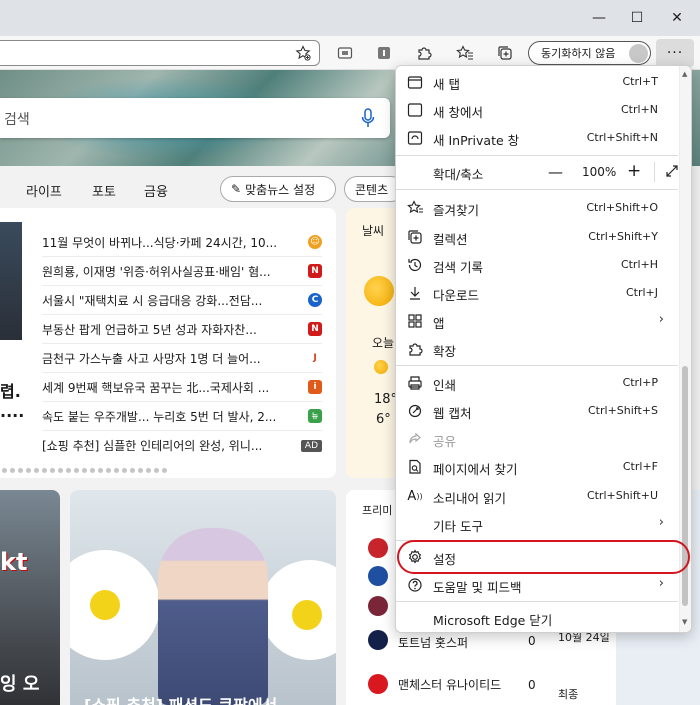 This screenshot has width=700, height=705. What do you see at coordinates (203, 597) in the screenshot?
I see `image-card-fashion: [쇼핑 추천] 패션도 쿠팡에서` at bounding box center [203, 597].